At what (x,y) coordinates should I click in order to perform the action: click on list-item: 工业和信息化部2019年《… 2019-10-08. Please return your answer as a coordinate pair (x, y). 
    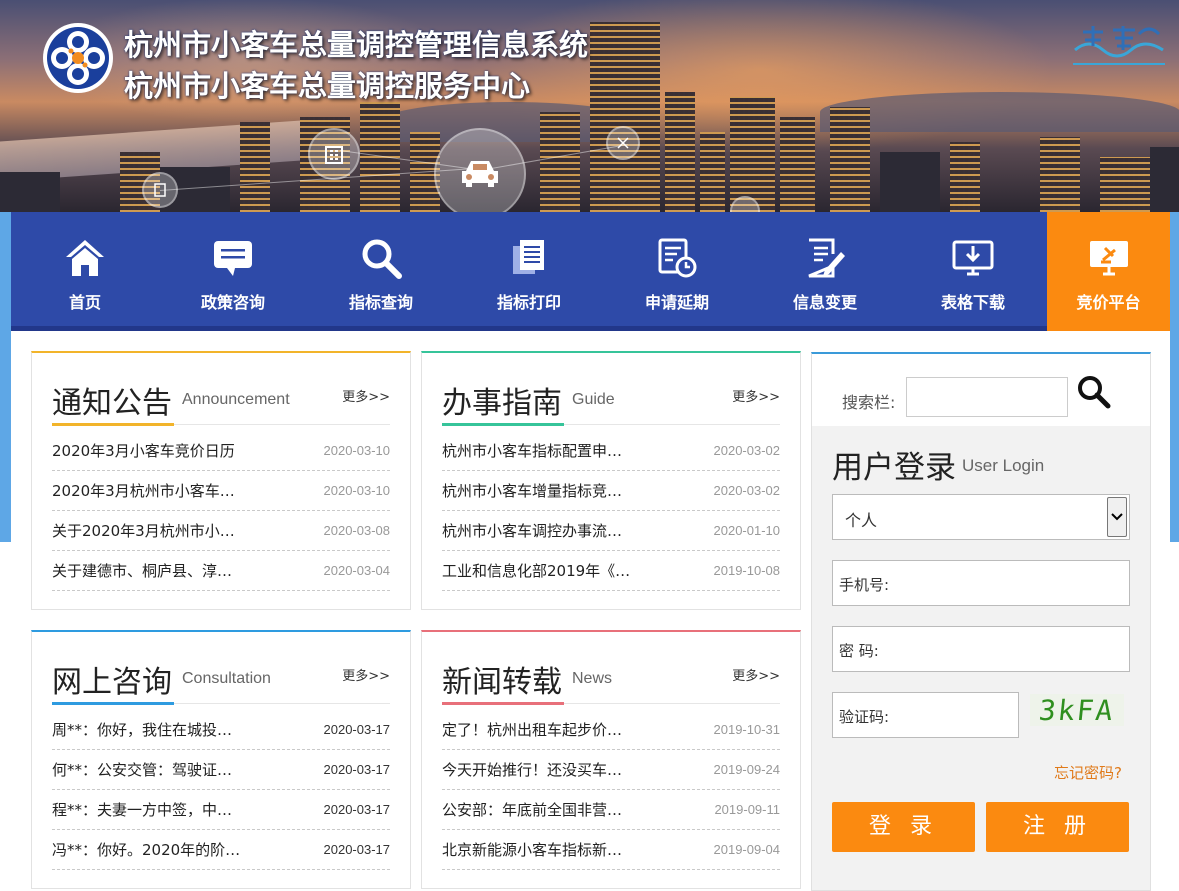
    Looking at the image, I should click on (611, 571).